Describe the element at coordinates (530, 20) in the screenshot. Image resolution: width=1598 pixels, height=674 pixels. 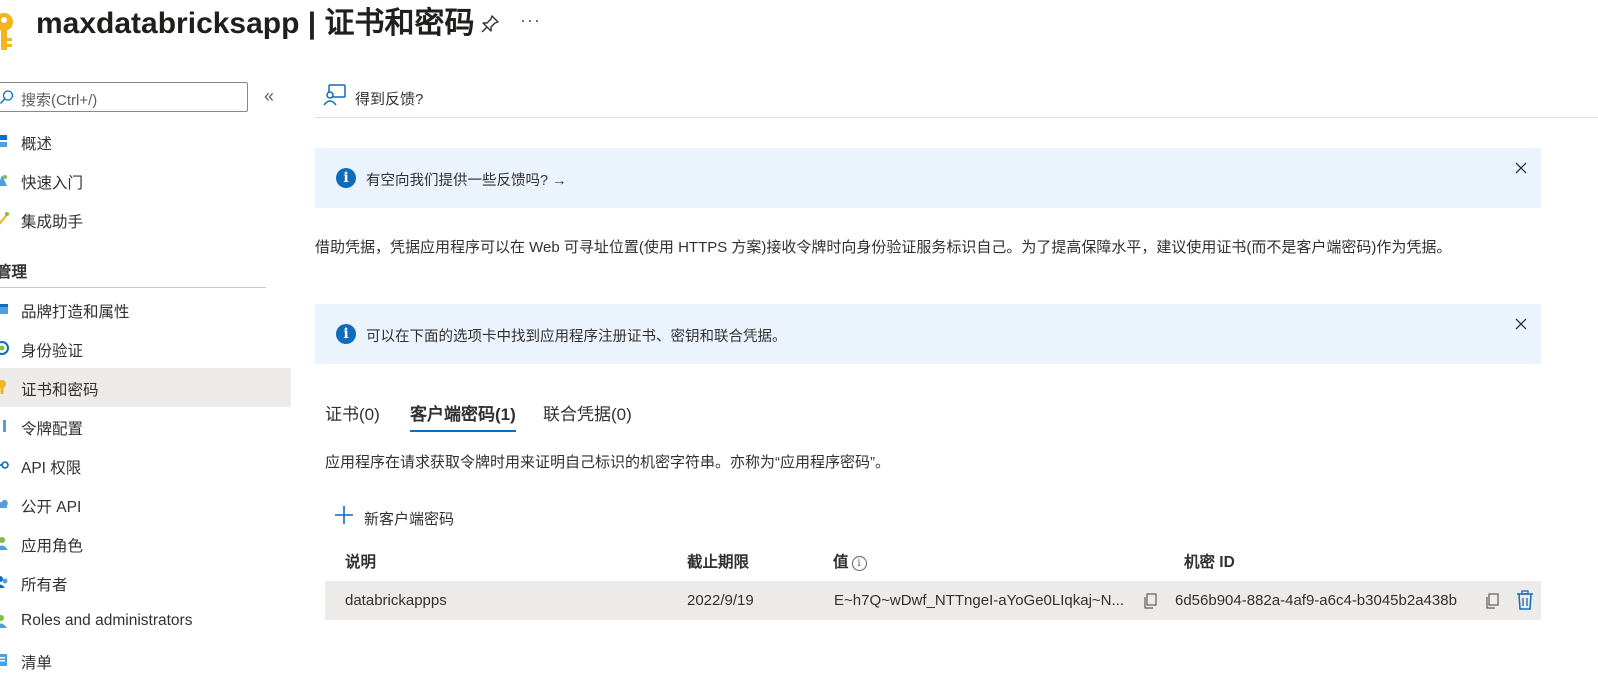
I see `more-options-button: ···` at that location.